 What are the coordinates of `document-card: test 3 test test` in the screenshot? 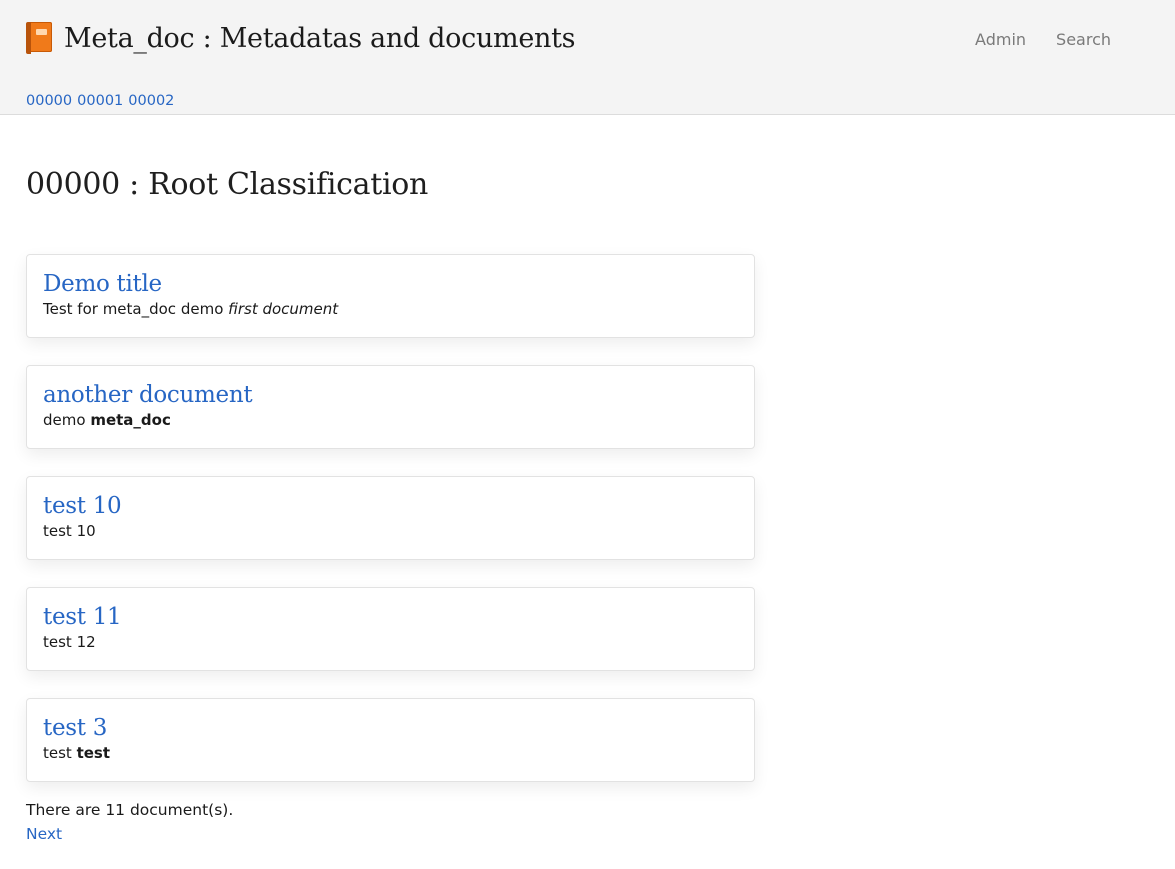 It's located at (390, 740).